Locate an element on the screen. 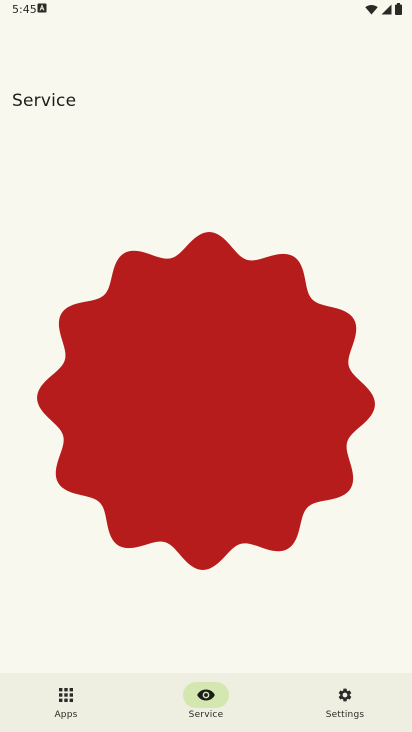 This screenshot has width=412, height=732. nav-label-apps: Apps is located at coordinates (66, 715).